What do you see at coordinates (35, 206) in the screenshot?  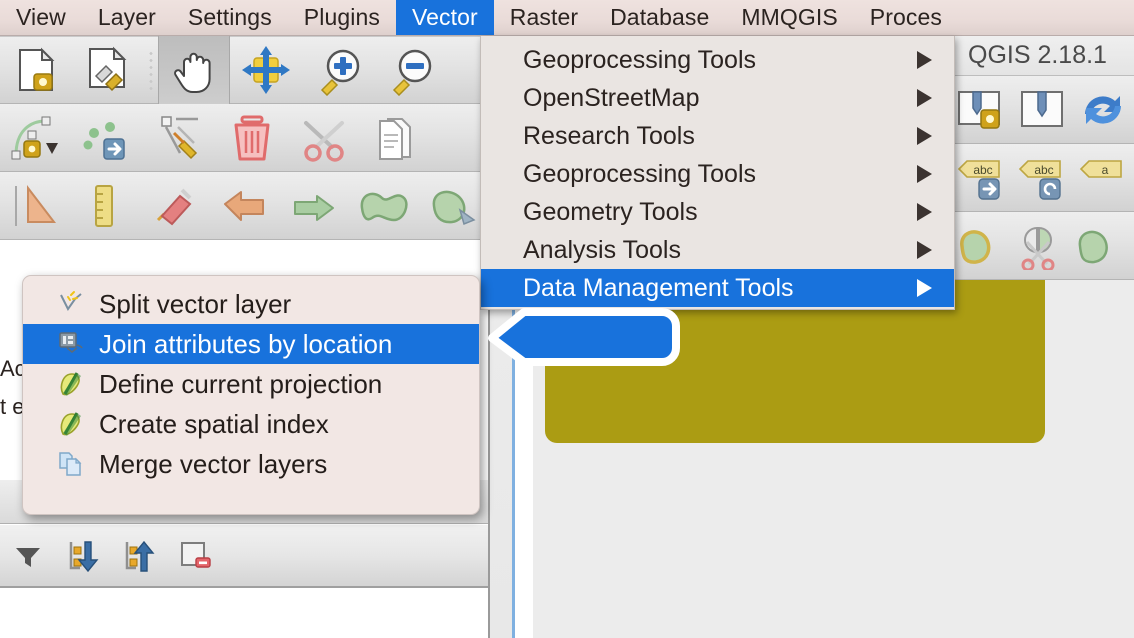 I see `measure-area-icon` at bounding box center [35, 206].